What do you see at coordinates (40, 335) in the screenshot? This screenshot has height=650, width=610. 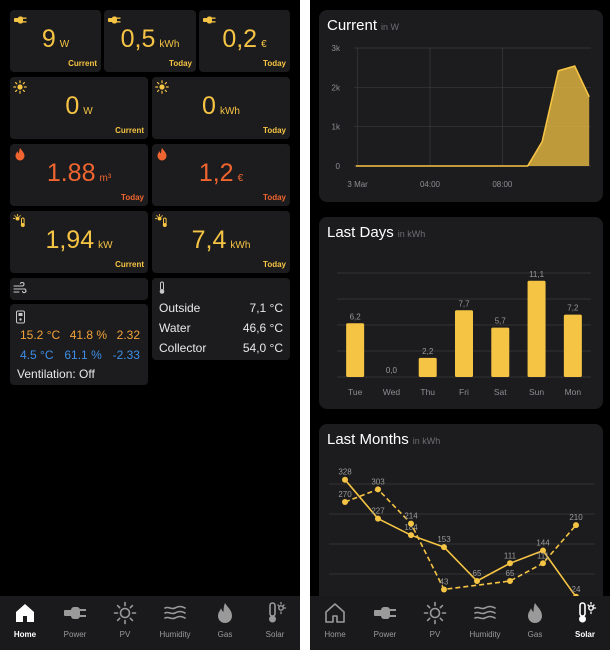 I see `warm-temperature: 15.2 °C` at bounding box center [40, 335].